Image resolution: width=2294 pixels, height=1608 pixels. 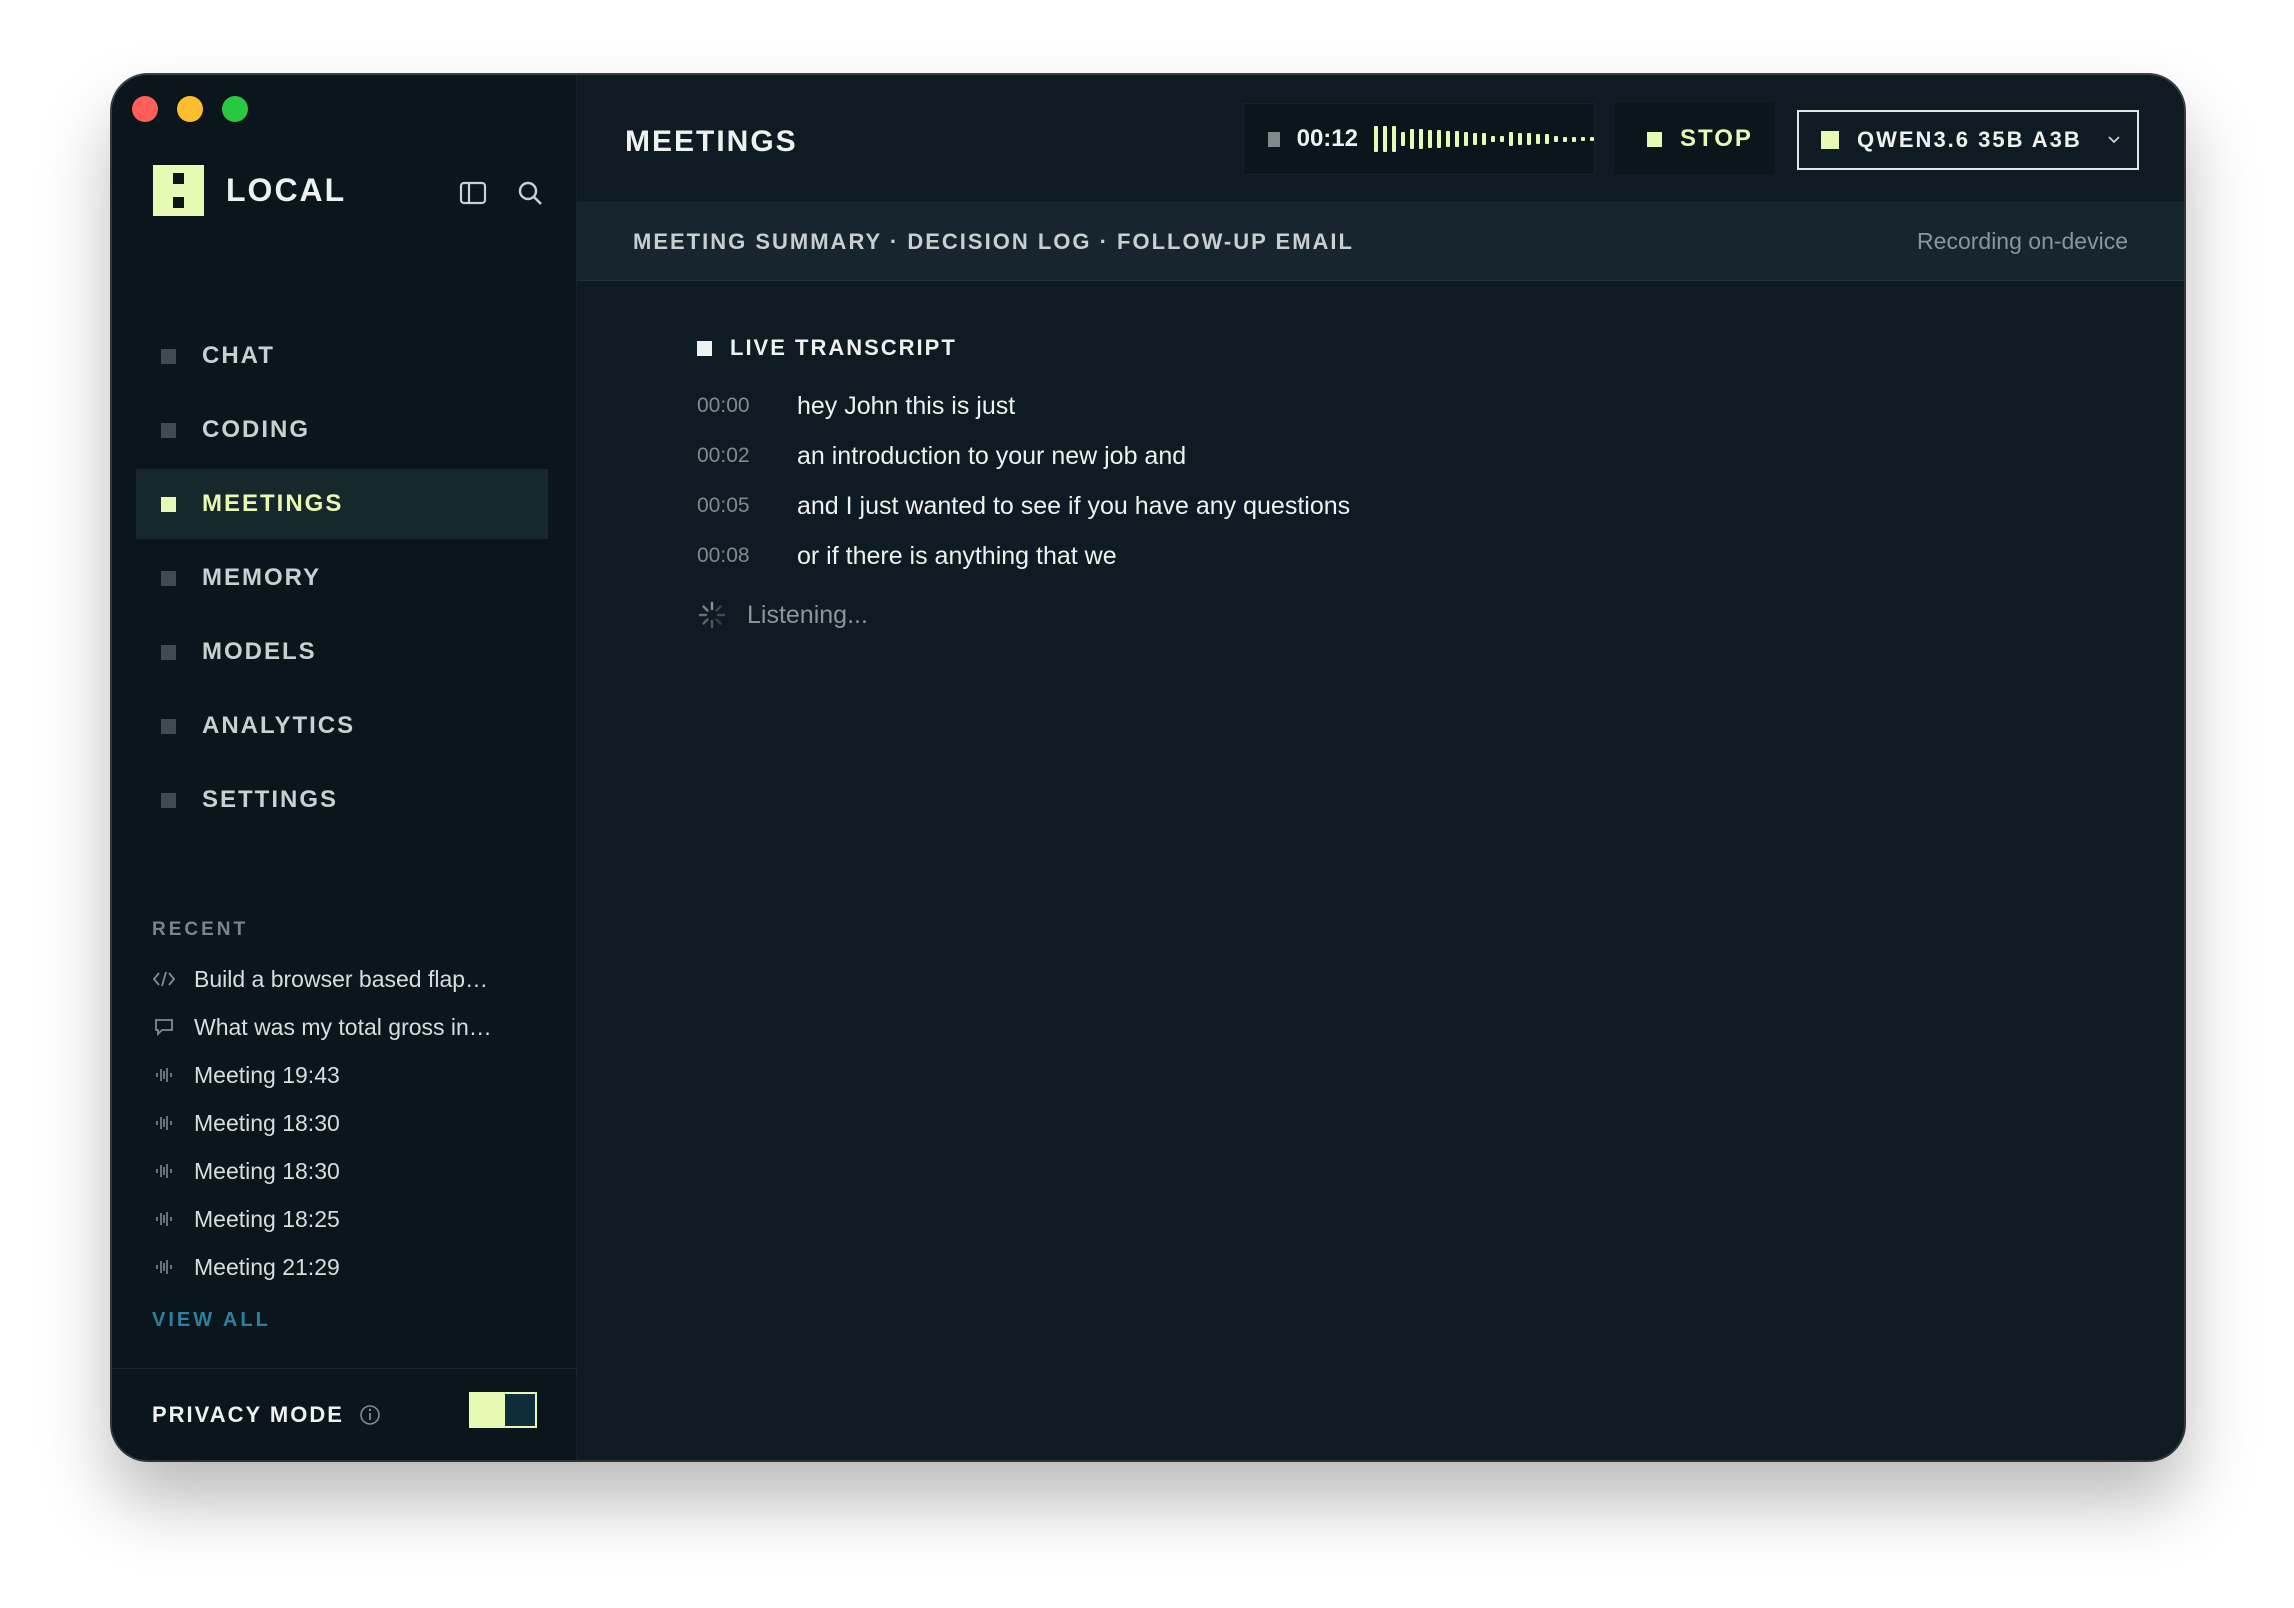 I want to click on nav-item-analytics: ANALYTICS, so click(x=342, y=726).